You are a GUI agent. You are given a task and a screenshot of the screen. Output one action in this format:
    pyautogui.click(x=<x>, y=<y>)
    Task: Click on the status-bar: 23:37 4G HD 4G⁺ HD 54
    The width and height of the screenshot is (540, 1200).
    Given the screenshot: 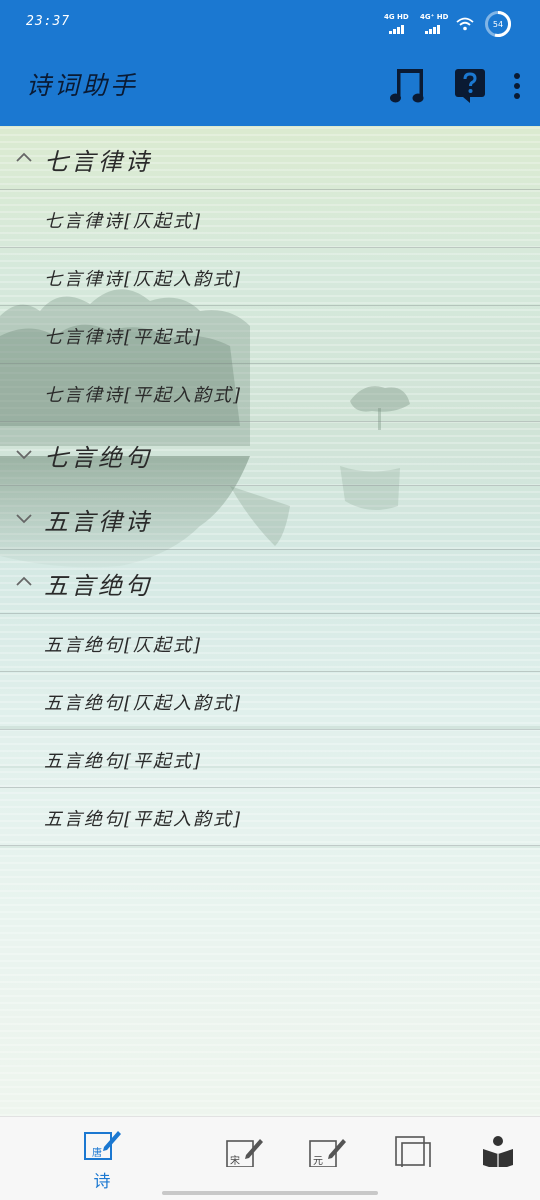 What is the action you would take?
    pyautogui.click(x=270, y=23)
    